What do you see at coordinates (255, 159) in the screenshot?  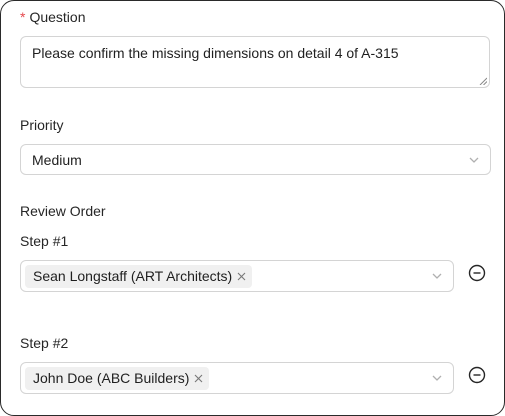 I see `priority-select: Medium` at bounding box center [255, 159].